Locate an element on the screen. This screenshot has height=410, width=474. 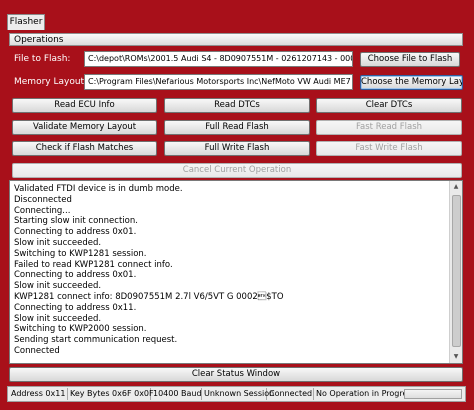
log-line: Switching to KWP1281 session. is located at coordinates (80, 253).